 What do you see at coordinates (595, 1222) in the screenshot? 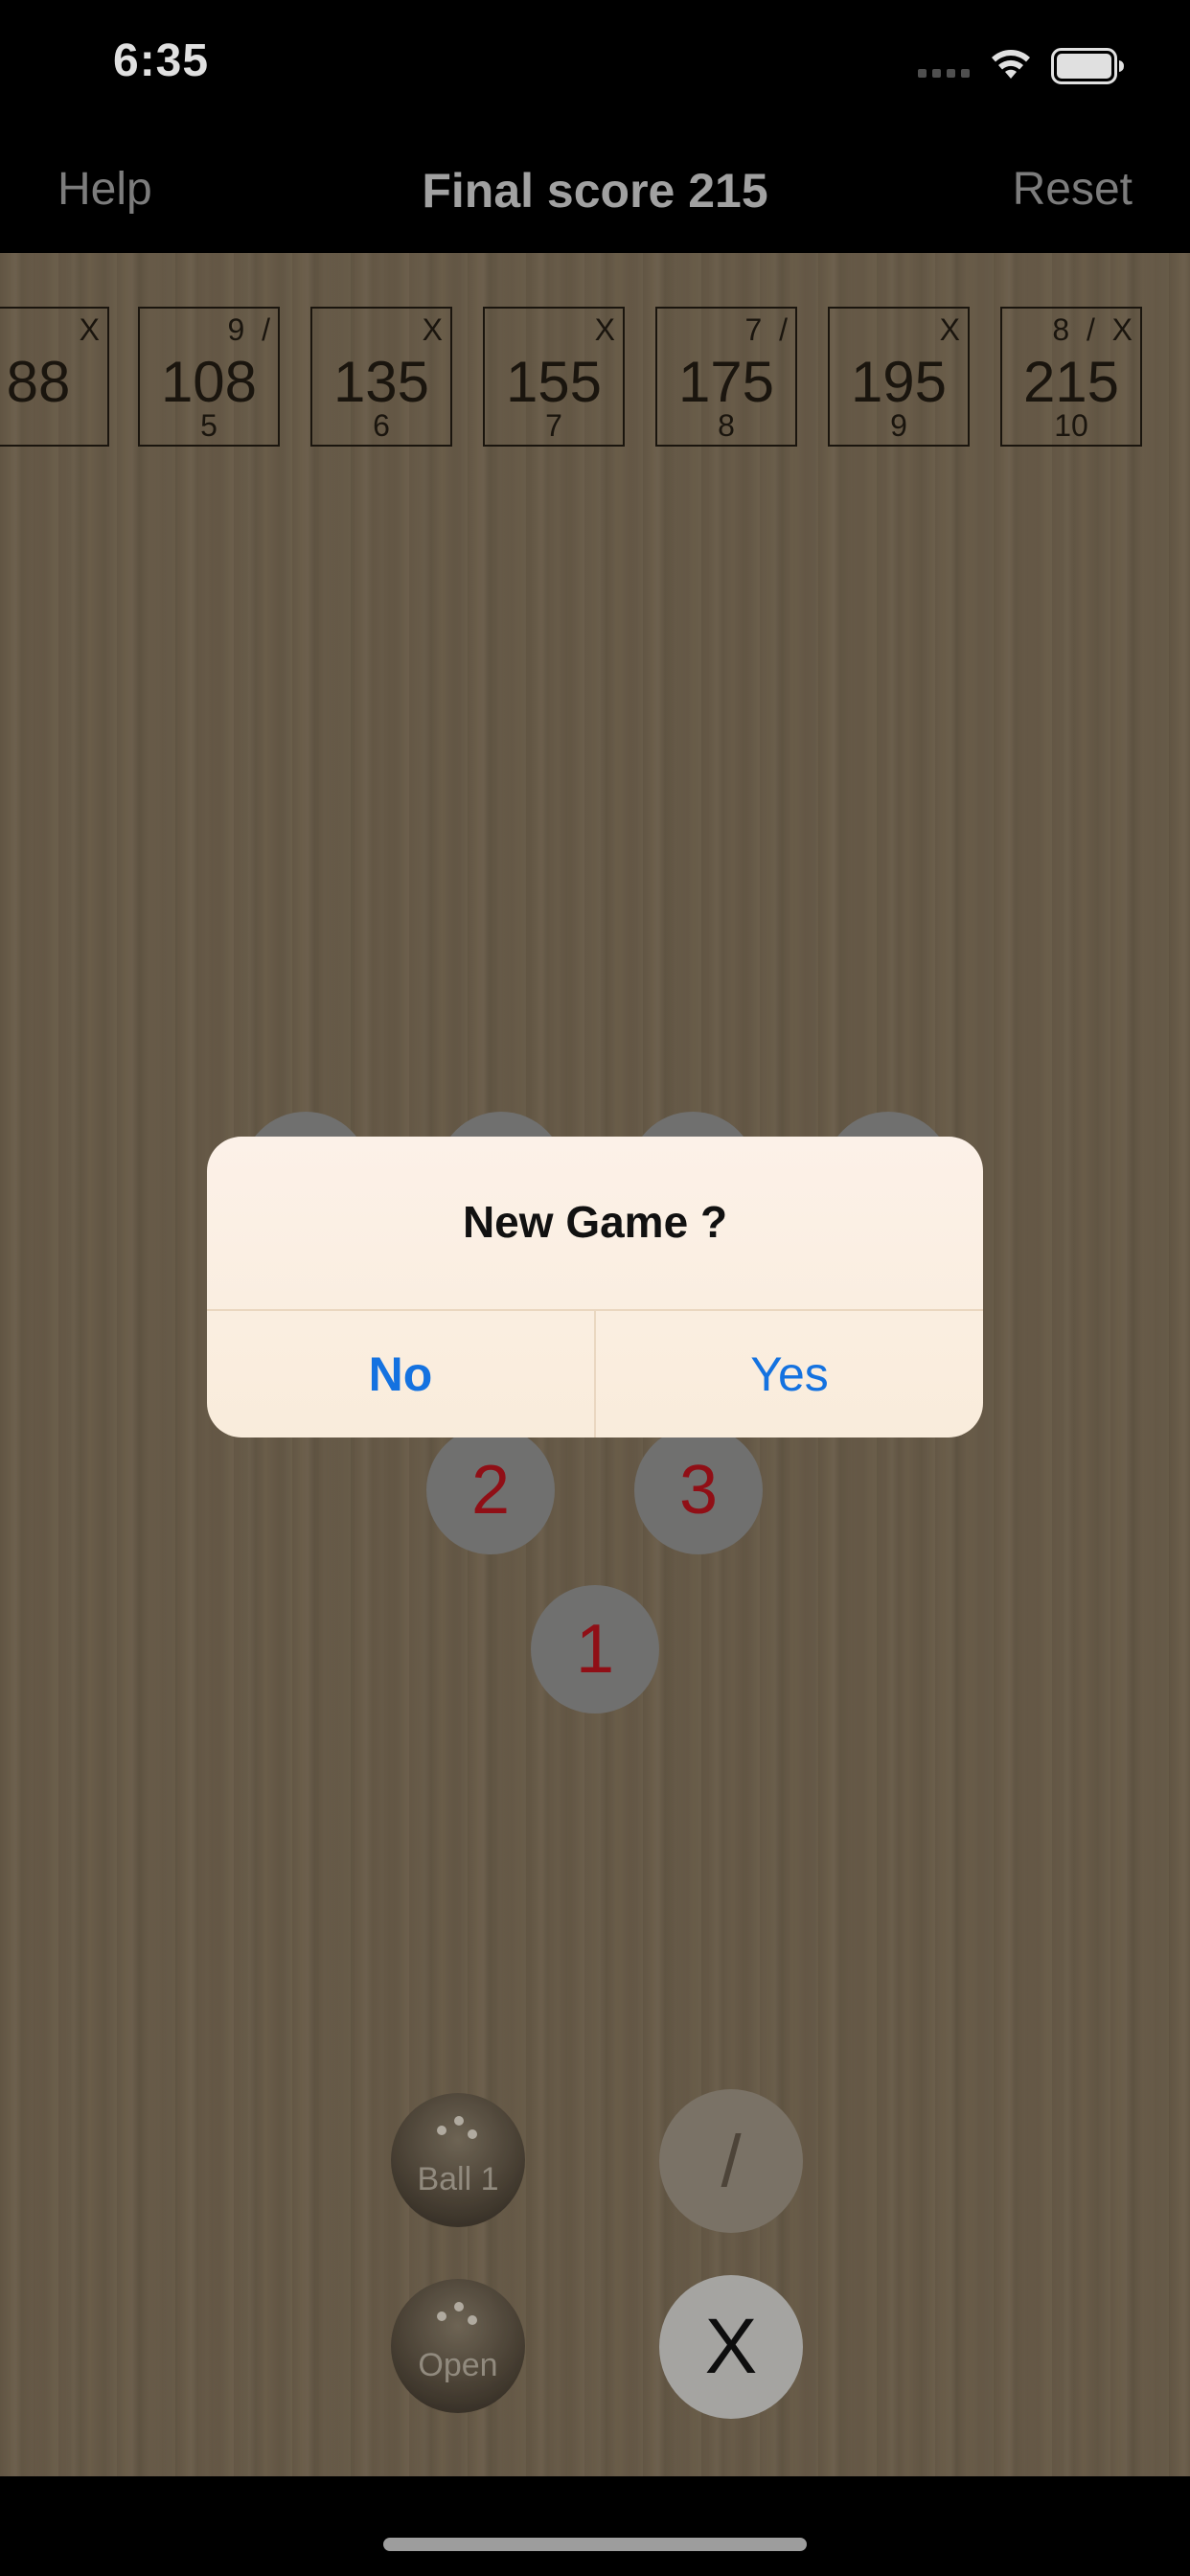
I see `dialog-title: New Game ?` at bounding box center [595, 1222].